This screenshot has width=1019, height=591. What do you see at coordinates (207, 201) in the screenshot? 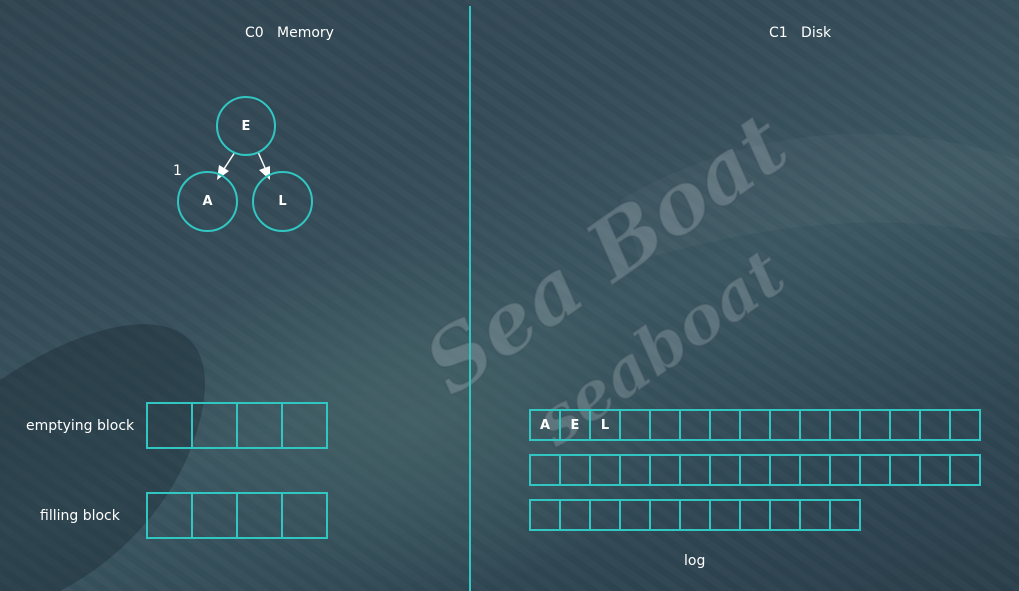
I see `tree-node-left: A` at bounding box center [207, 201].